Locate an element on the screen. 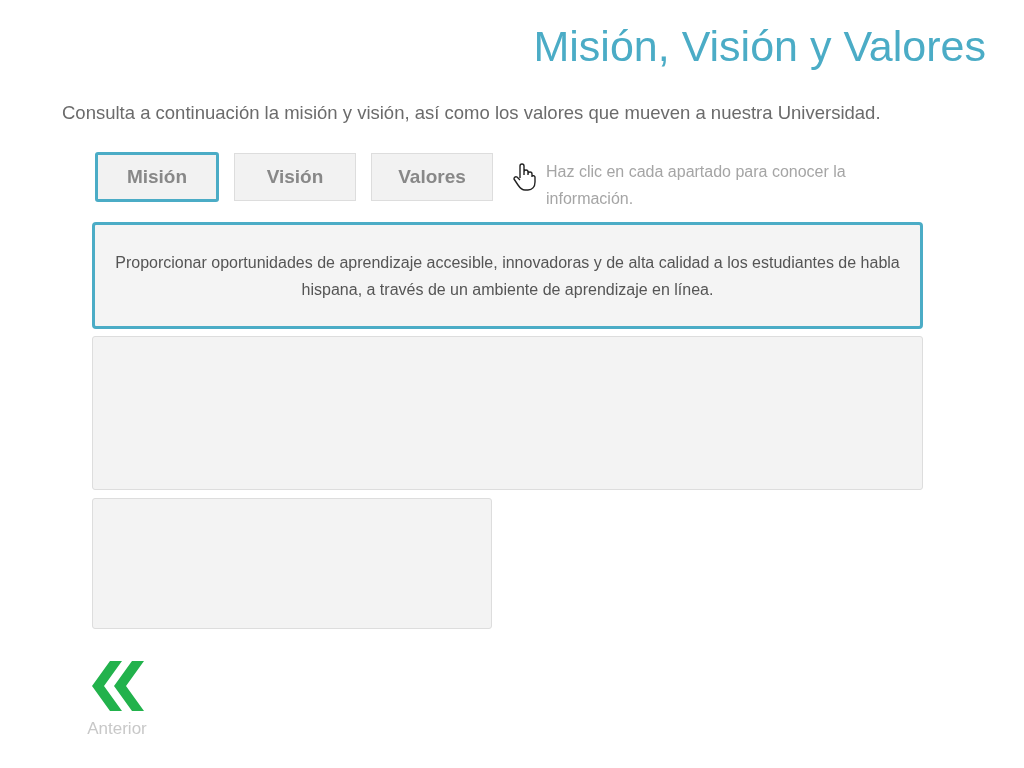 This screenshot has width=1024, height=768. intro-text: Consulta a continuación la misión y visión, así como los valores que mueven a nuestra Universidad. is located at coordinates (472, 113).